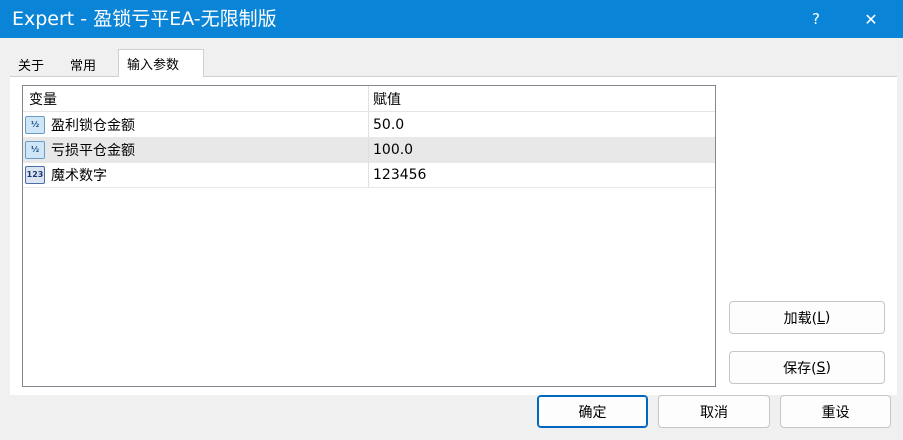  What do you see at coordinates (800, 318) in the screenshot?
I see `load-button-label: 加载(` at bounding box center [800, 318].